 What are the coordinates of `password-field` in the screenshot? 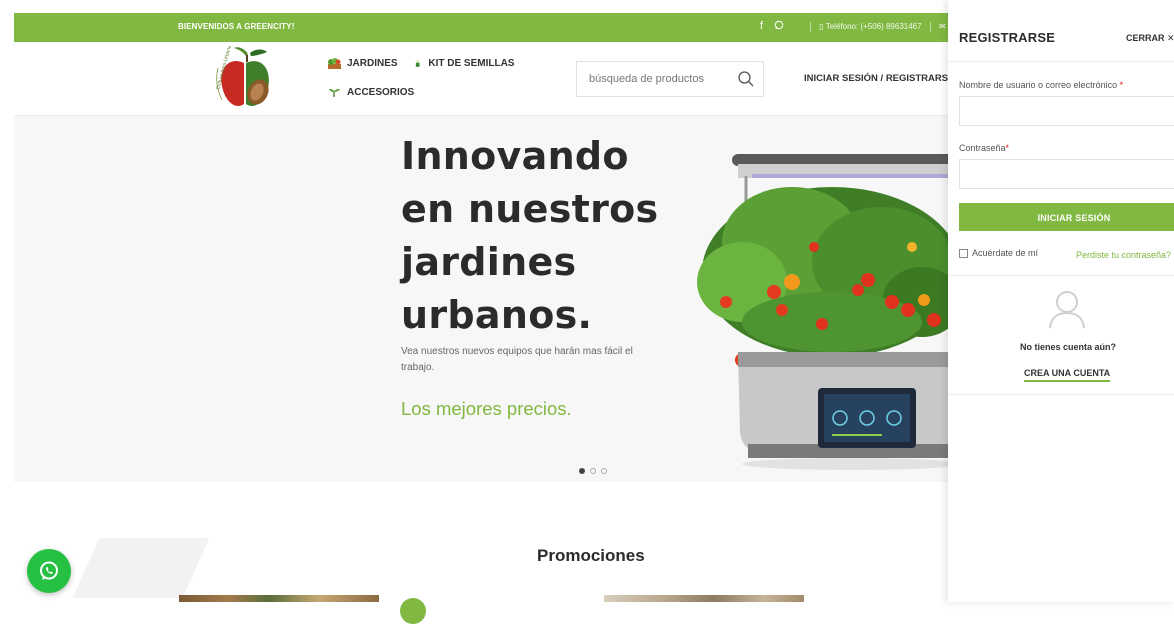 It's located at (1066, 174).